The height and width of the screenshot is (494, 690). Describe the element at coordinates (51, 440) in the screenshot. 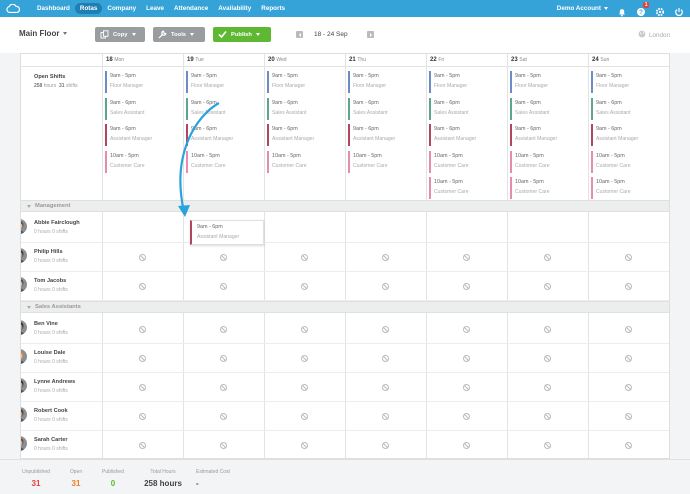

I see `employee-name: Sarah Carter` at that location.